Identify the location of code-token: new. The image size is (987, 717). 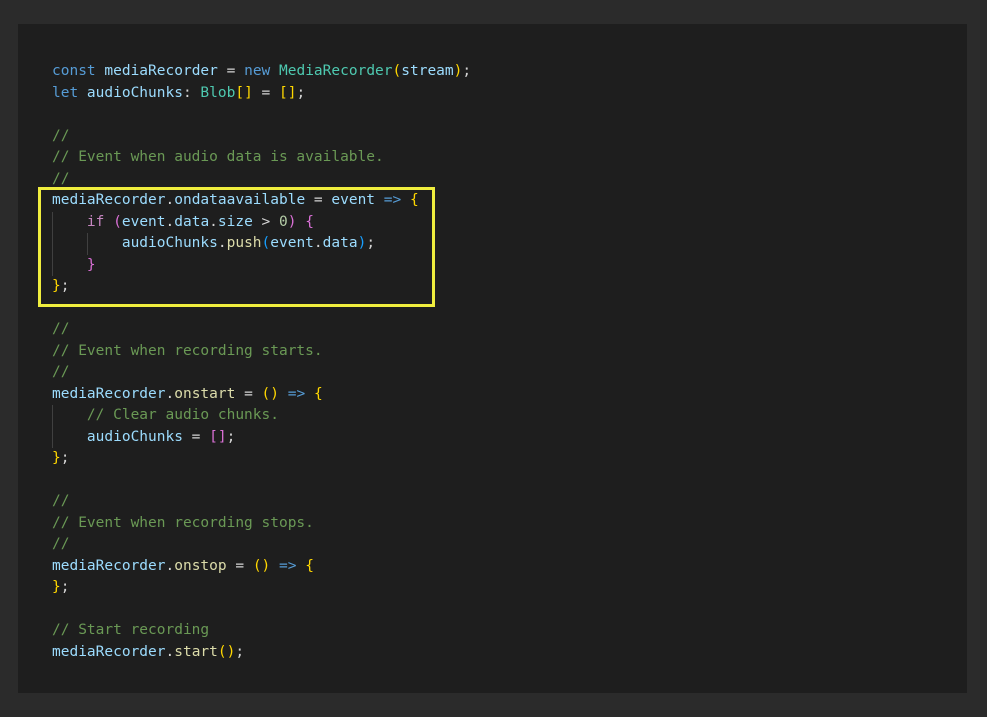
(262, 71).